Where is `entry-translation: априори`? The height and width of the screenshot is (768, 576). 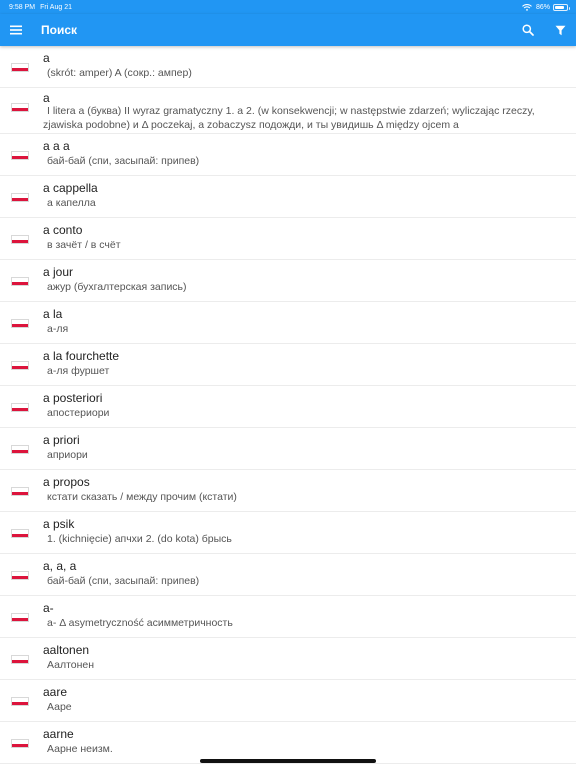
entry-translation: априори is located at coordinates (67, 455).